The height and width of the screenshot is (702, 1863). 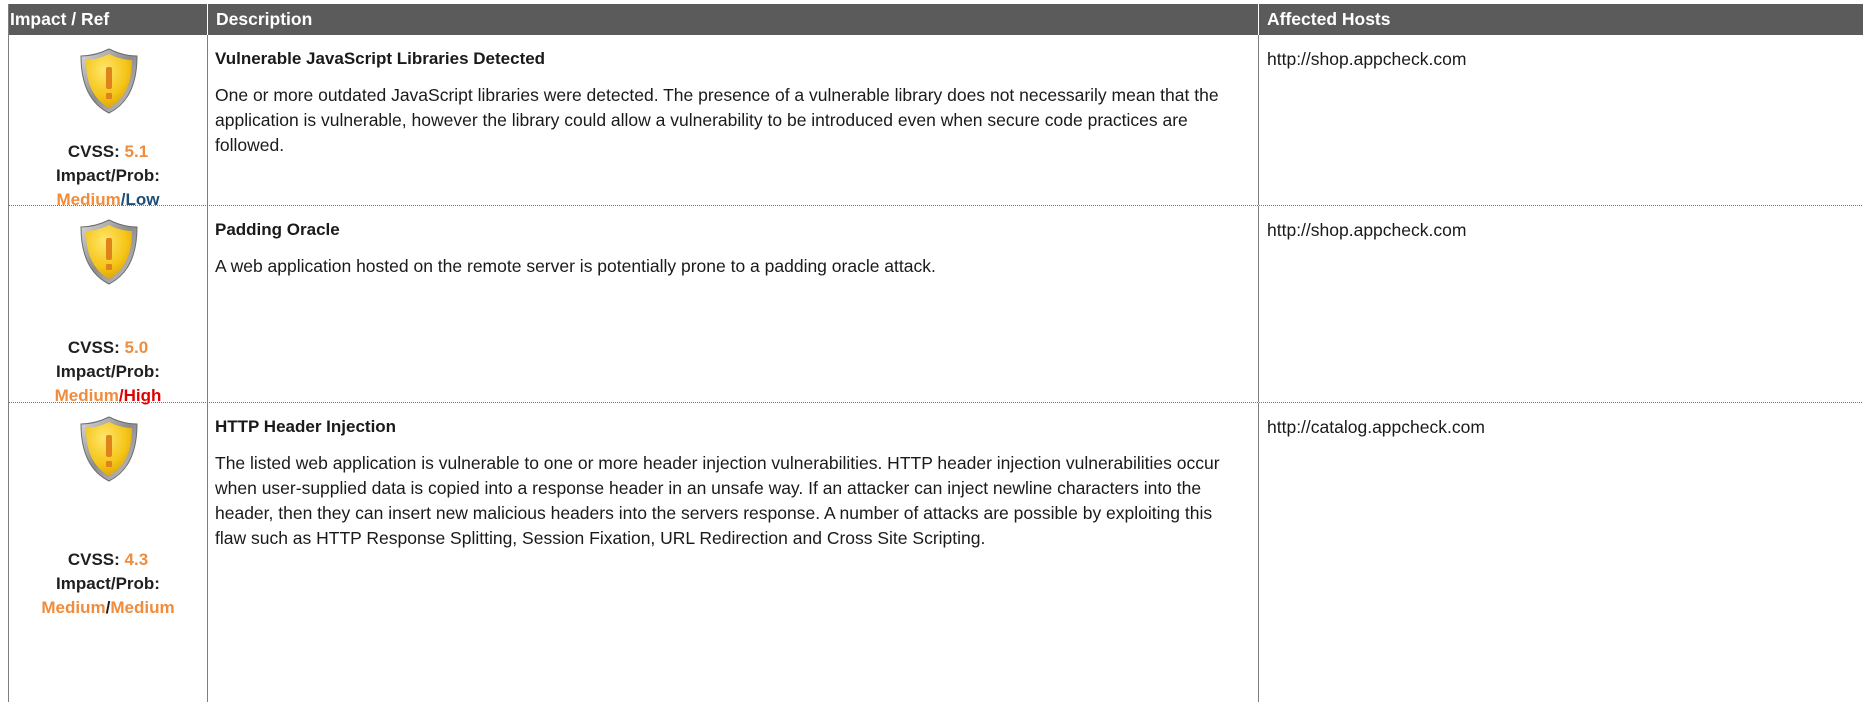 What do you see at coordinates (1560, 19) in the screenshot?
I see `header-affected-hosts: Affected Hosts` at bounding box center [1560, 19].